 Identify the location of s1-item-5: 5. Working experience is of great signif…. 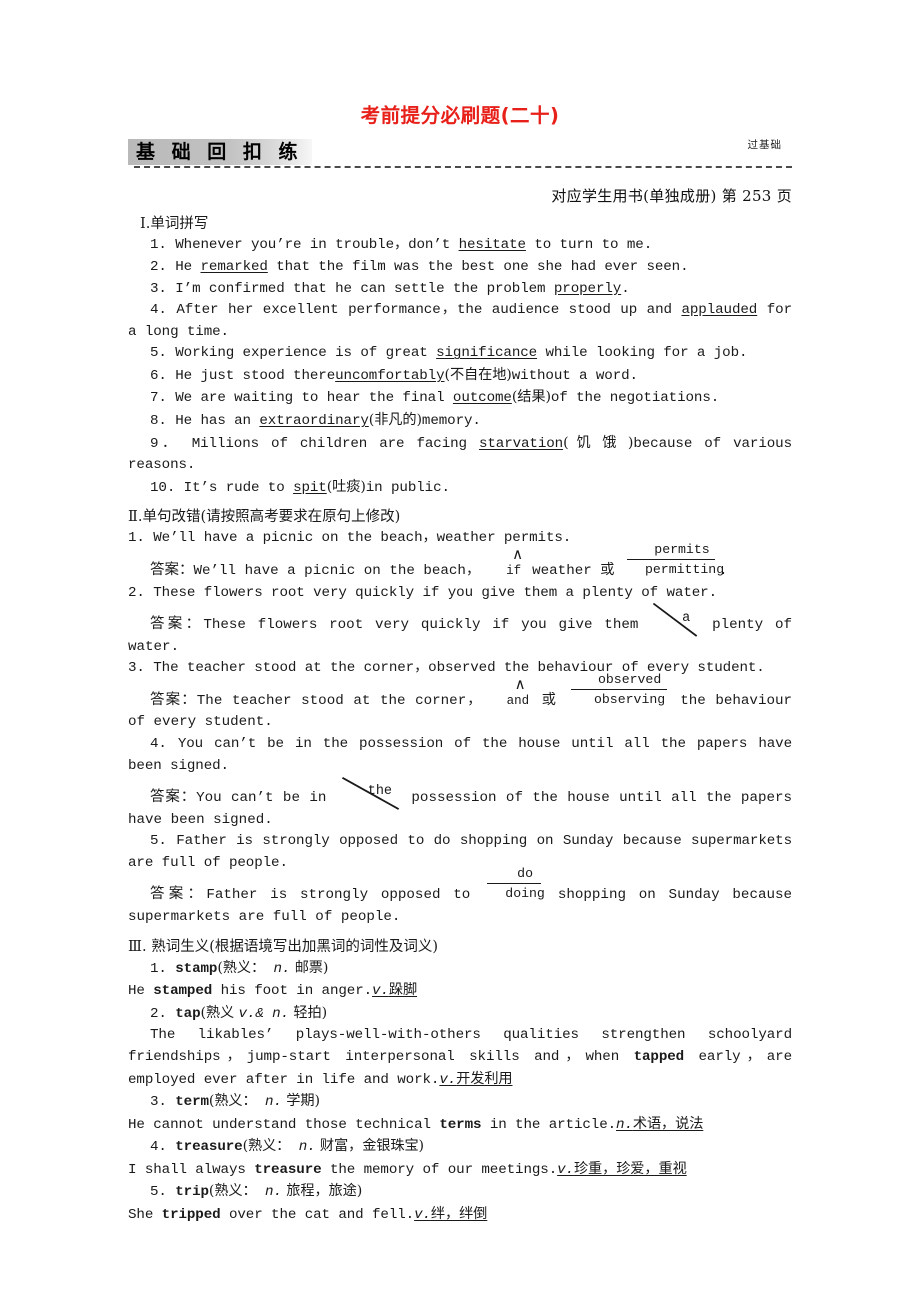
(449, 353).